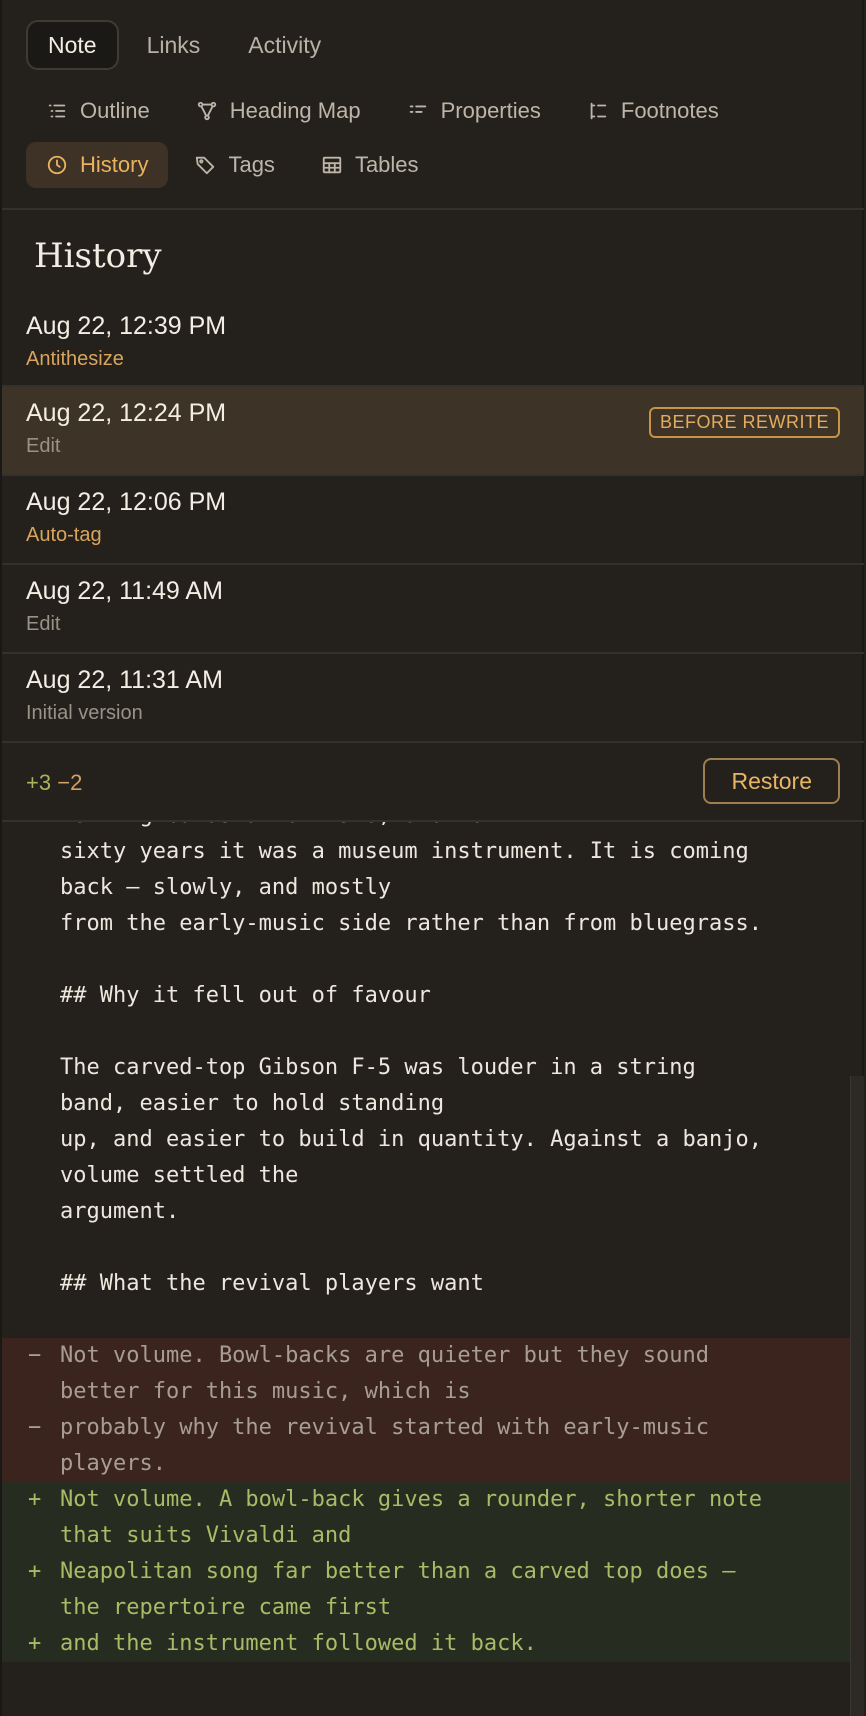 Image resolution: width=866 pixels, height=1716 pixels. Describe the element at coordinates (57, 165) in the screenshot. I see `clock-icon` at that location.